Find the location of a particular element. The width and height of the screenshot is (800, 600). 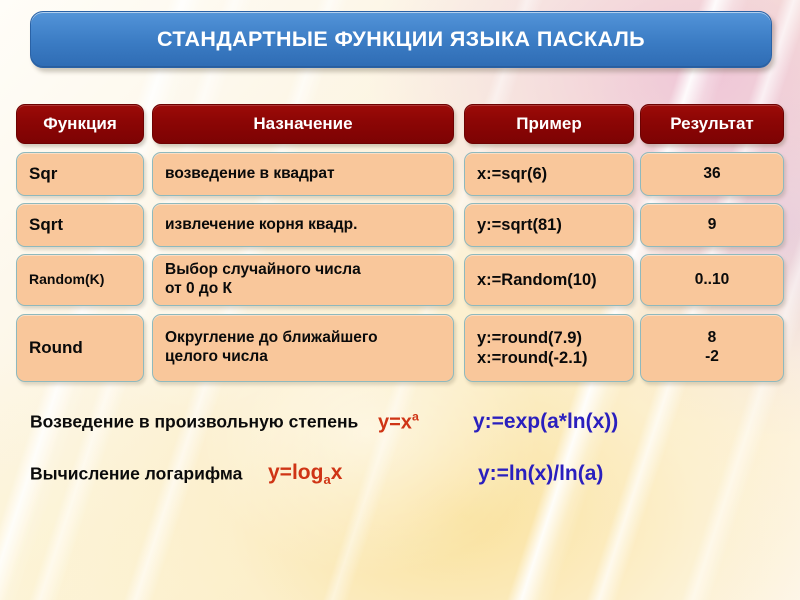

cell-description: возведение в квадрат is located at coordinates (250, 173).